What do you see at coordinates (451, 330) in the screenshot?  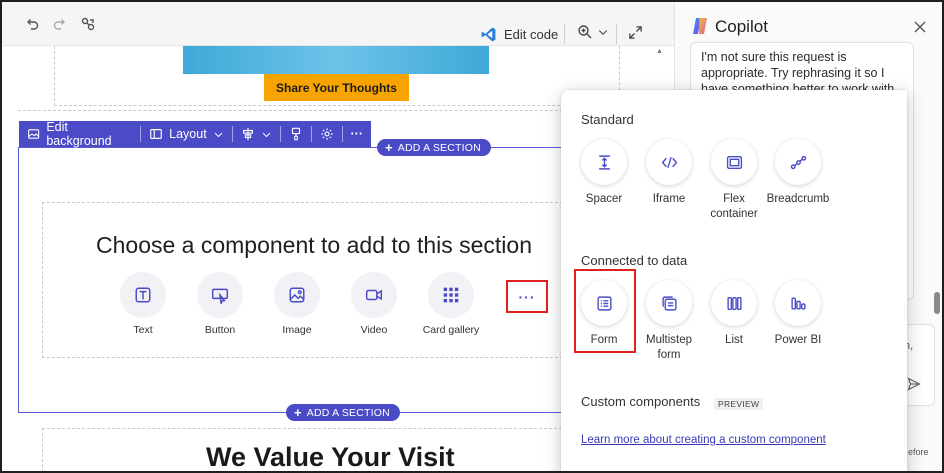 I see `component-label: Card gallery` at bounding box center [451, 330].